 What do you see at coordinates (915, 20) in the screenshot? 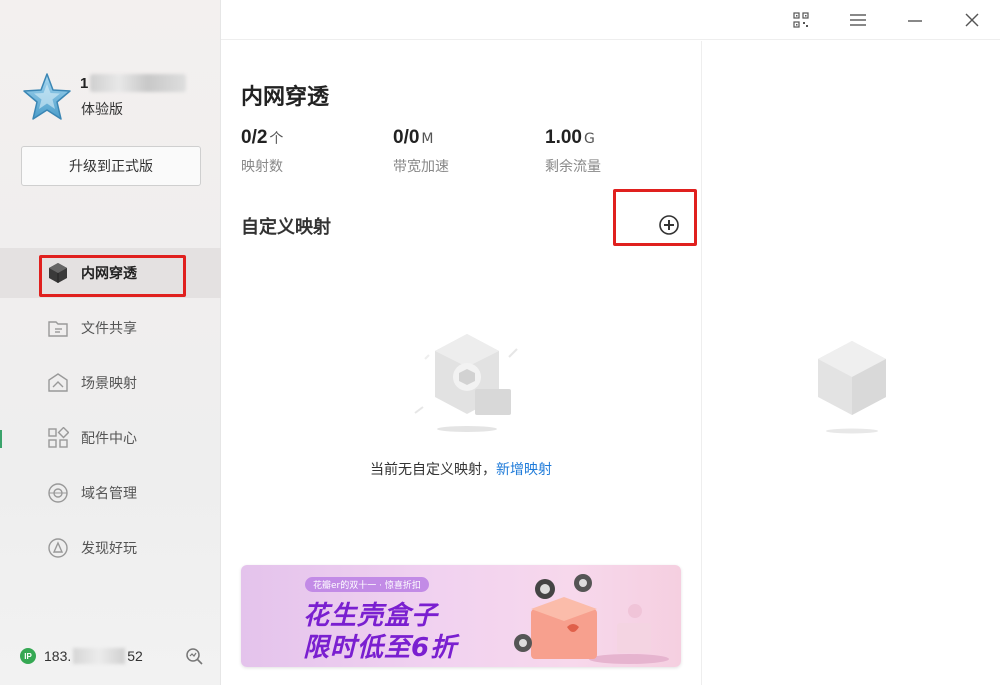
I see `minimize-icon` at bounding box center [915, 20].